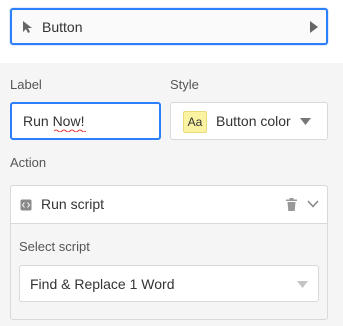 This screenshot has height=326, width=343. Describe the element at coordinates (54, 246) in the screenshot. I see `select-script-label: Select script` at that location.